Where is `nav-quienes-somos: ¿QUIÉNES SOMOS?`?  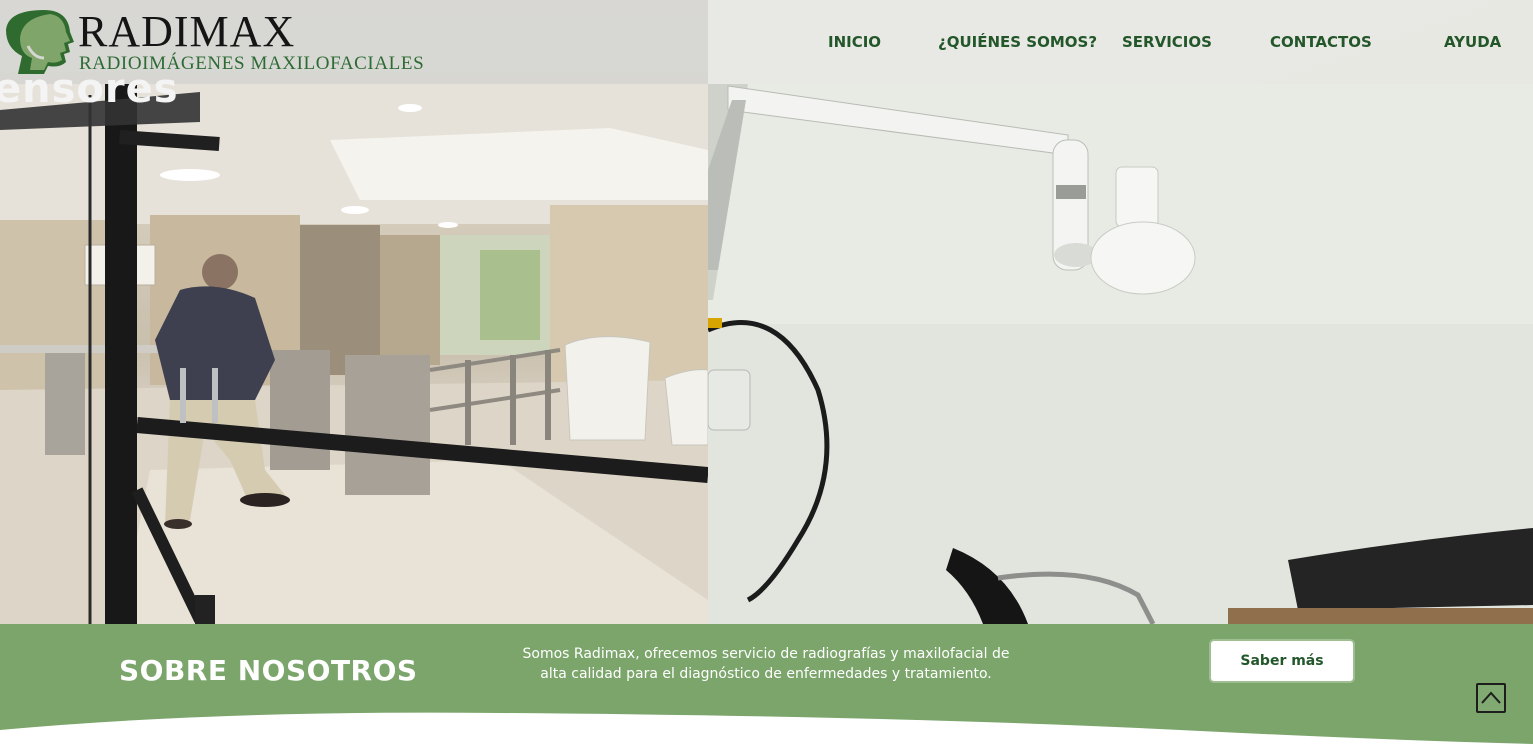
nav-quienes-somos: ¿QUIÉNES SOMOS? is located at coordinates (1017, 42).